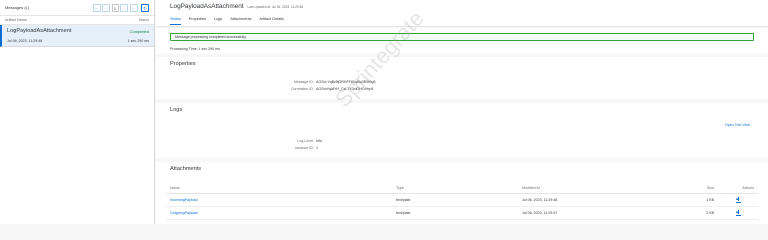  I want to click on prev-page-button: ‹, so click(106, 7).